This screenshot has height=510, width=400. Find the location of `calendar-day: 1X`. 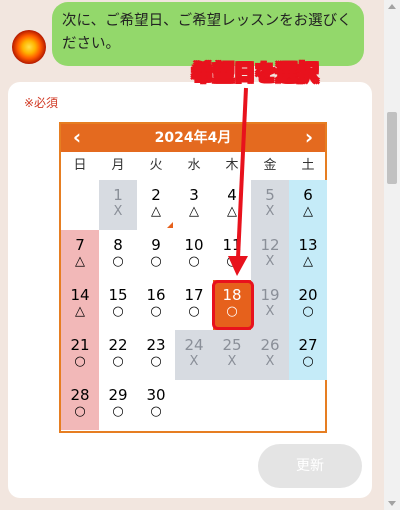

calendar-day: 1X is located at coordinates (118, 205).